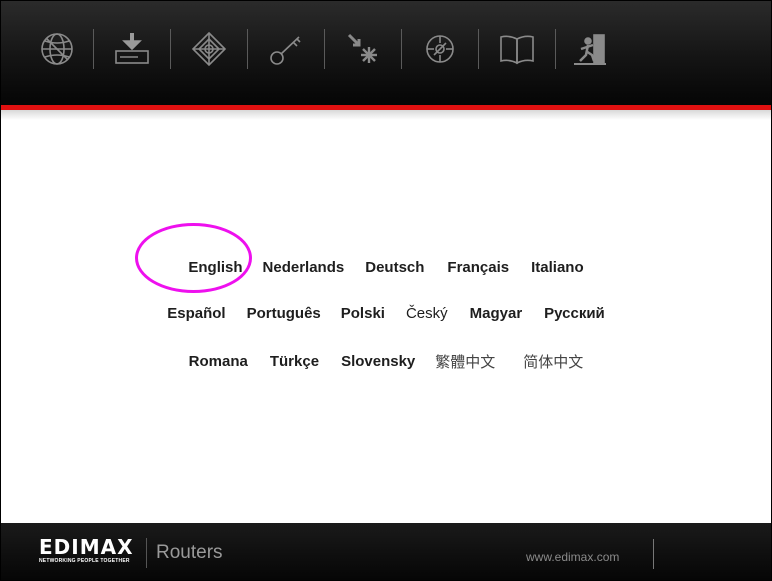 This screenshot has height=581, width=772. Describe the element at coordinates (57, 49) in the screenshot. I see `globe-icon` at that location.